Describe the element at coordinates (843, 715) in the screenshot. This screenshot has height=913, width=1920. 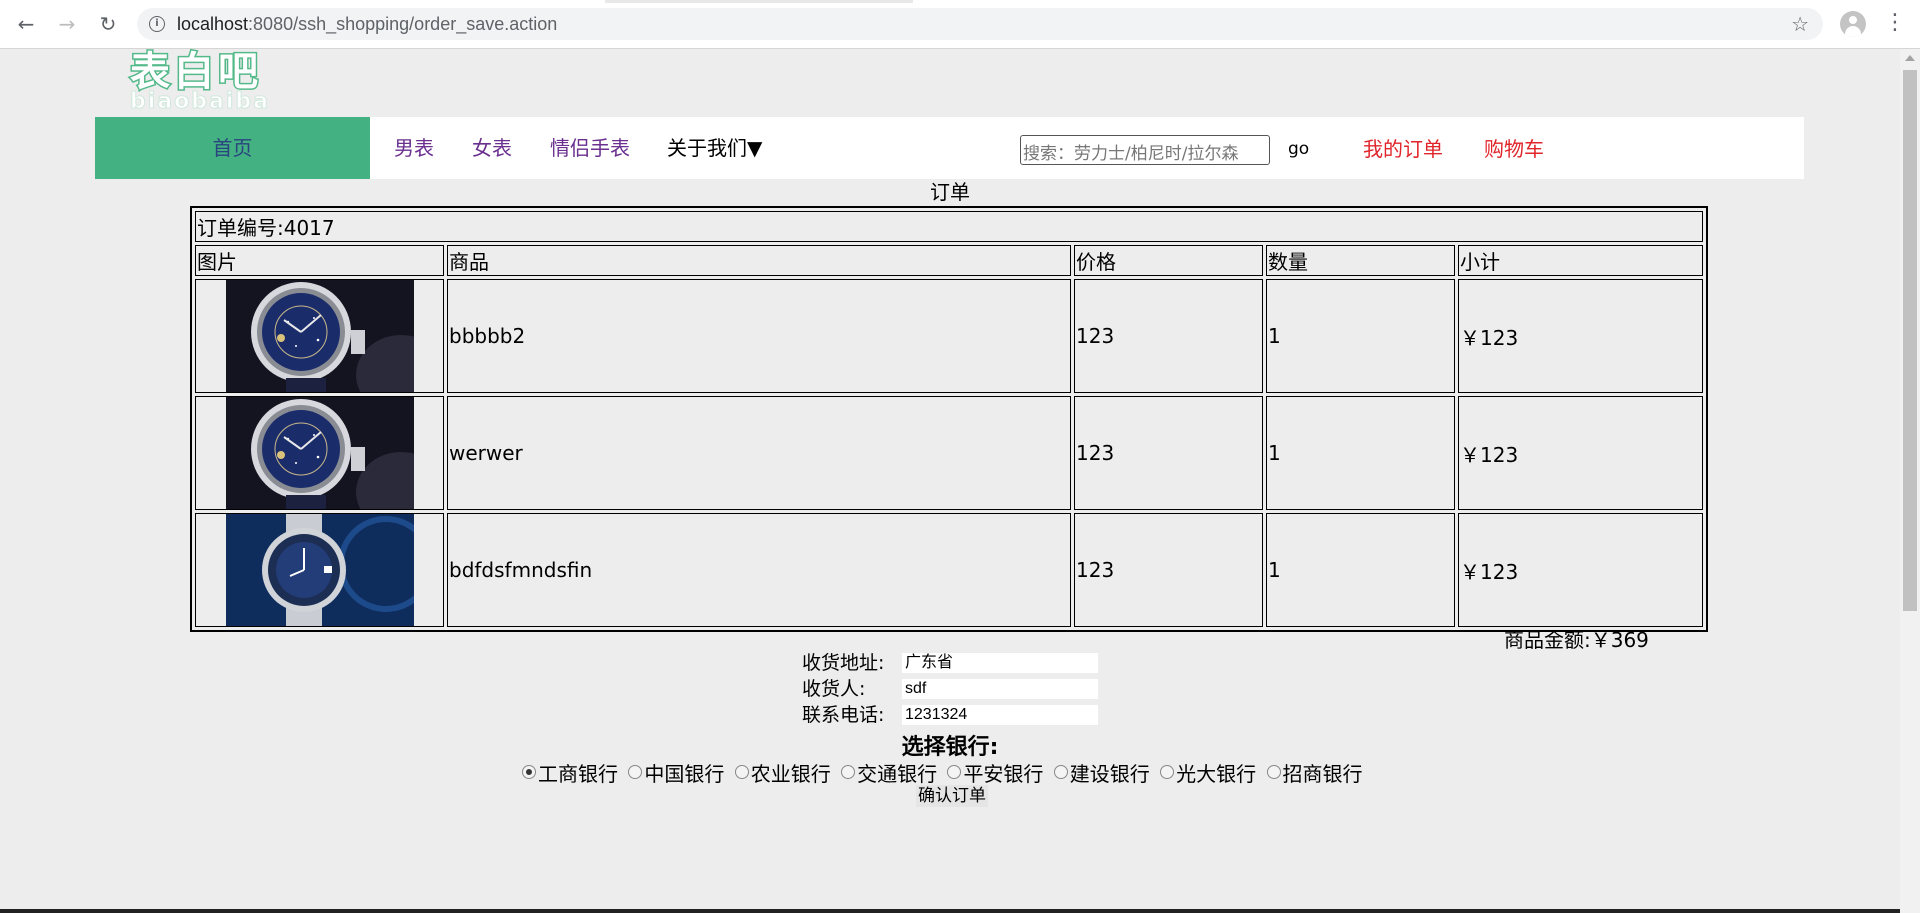
I see `phone-label: 联系电话:` at that location.